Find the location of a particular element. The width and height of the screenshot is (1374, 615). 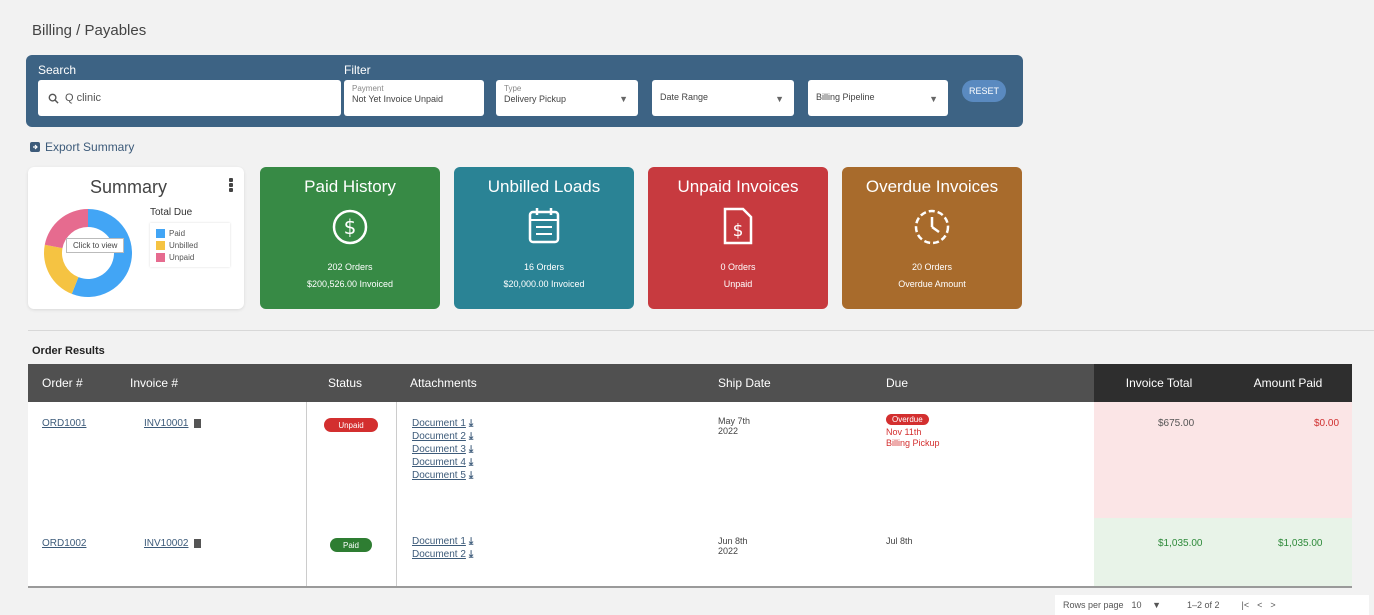

ship-date-cell: May 7th 2022 is located at coordinates (734, 426).